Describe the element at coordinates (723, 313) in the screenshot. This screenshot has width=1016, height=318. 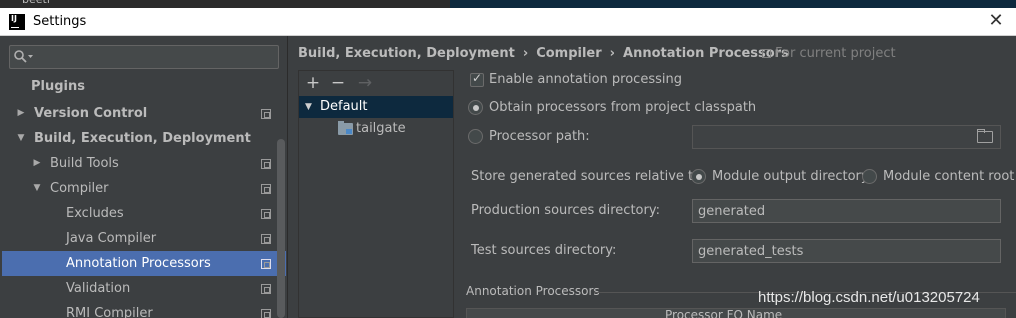
I see `column-header-processor-fq-name: Processor FQ Name` at that location.